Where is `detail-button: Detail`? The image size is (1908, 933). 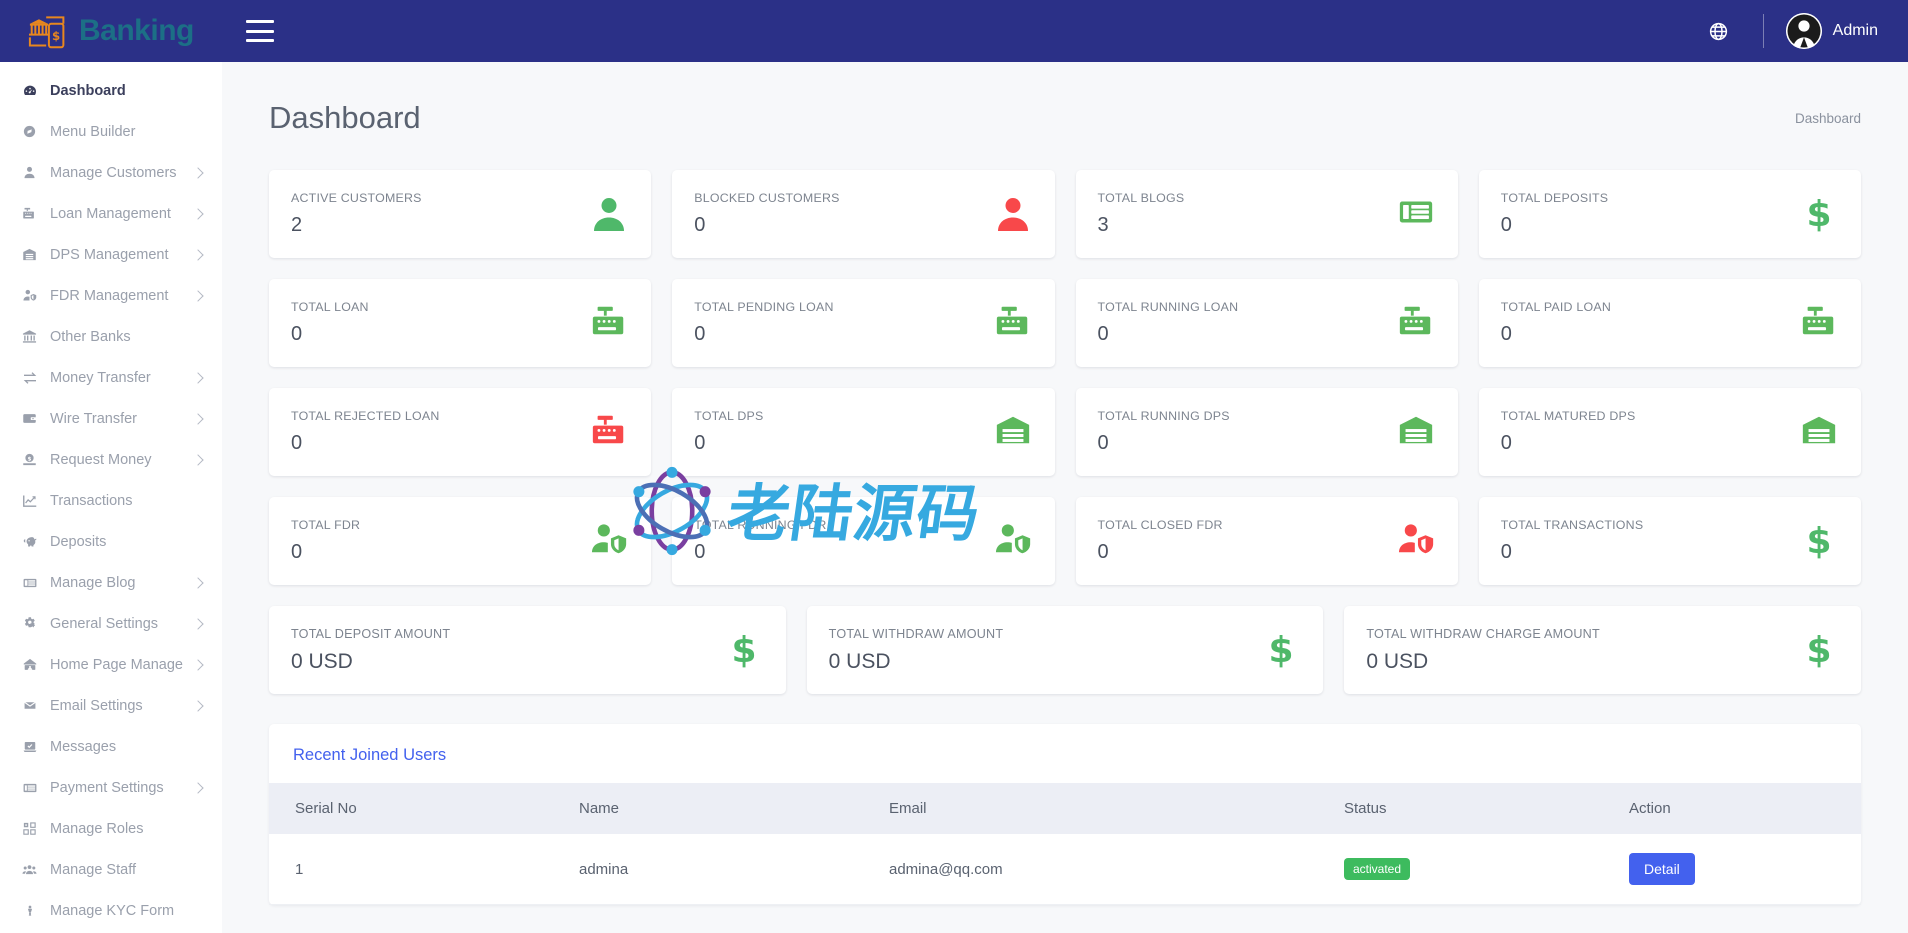 detail-button: Detail is located at coordinates (1662, 869).